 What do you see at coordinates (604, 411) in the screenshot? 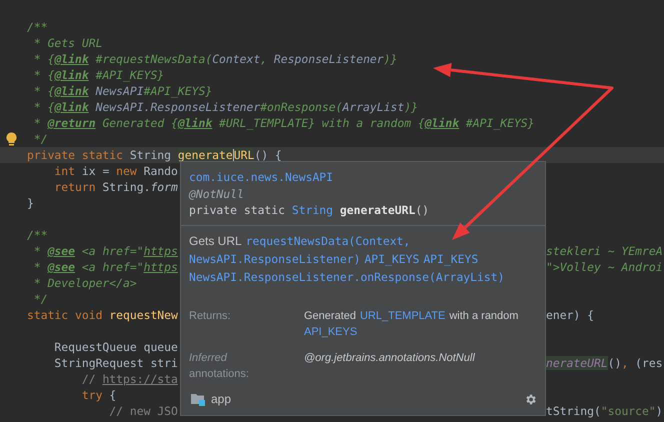
I see `code-line: tString("source")` at bounding box center [604, 411].